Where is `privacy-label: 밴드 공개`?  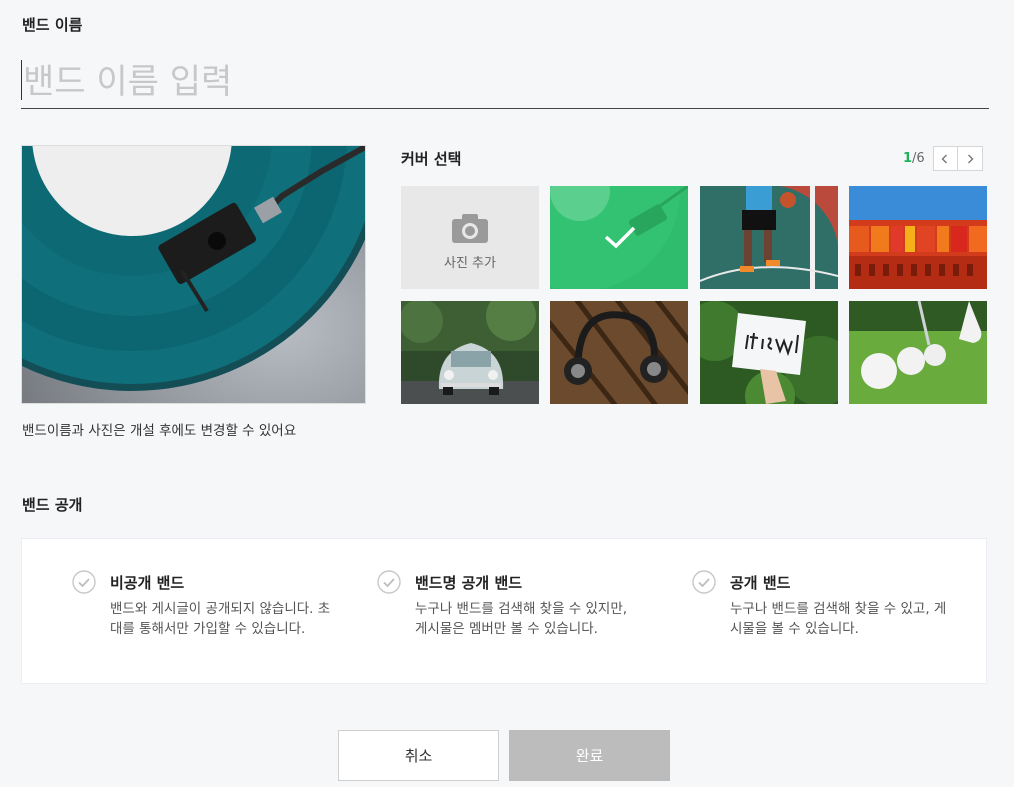
privacy-label: 밴드 공개 is located at coordinates (52, 505).